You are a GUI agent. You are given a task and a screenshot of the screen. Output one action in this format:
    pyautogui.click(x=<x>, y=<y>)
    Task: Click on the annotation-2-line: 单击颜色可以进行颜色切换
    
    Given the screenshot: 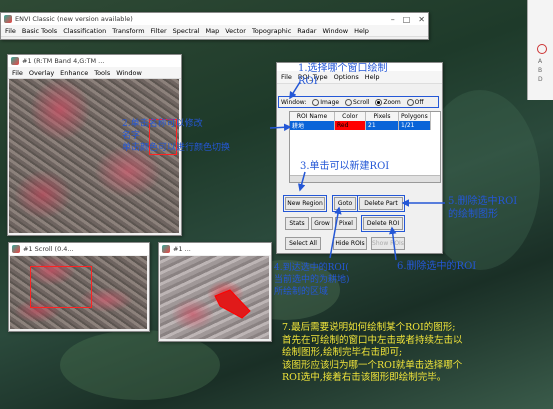 What is the action you would take?
    pyautogui.click(x=176, y=148)
    